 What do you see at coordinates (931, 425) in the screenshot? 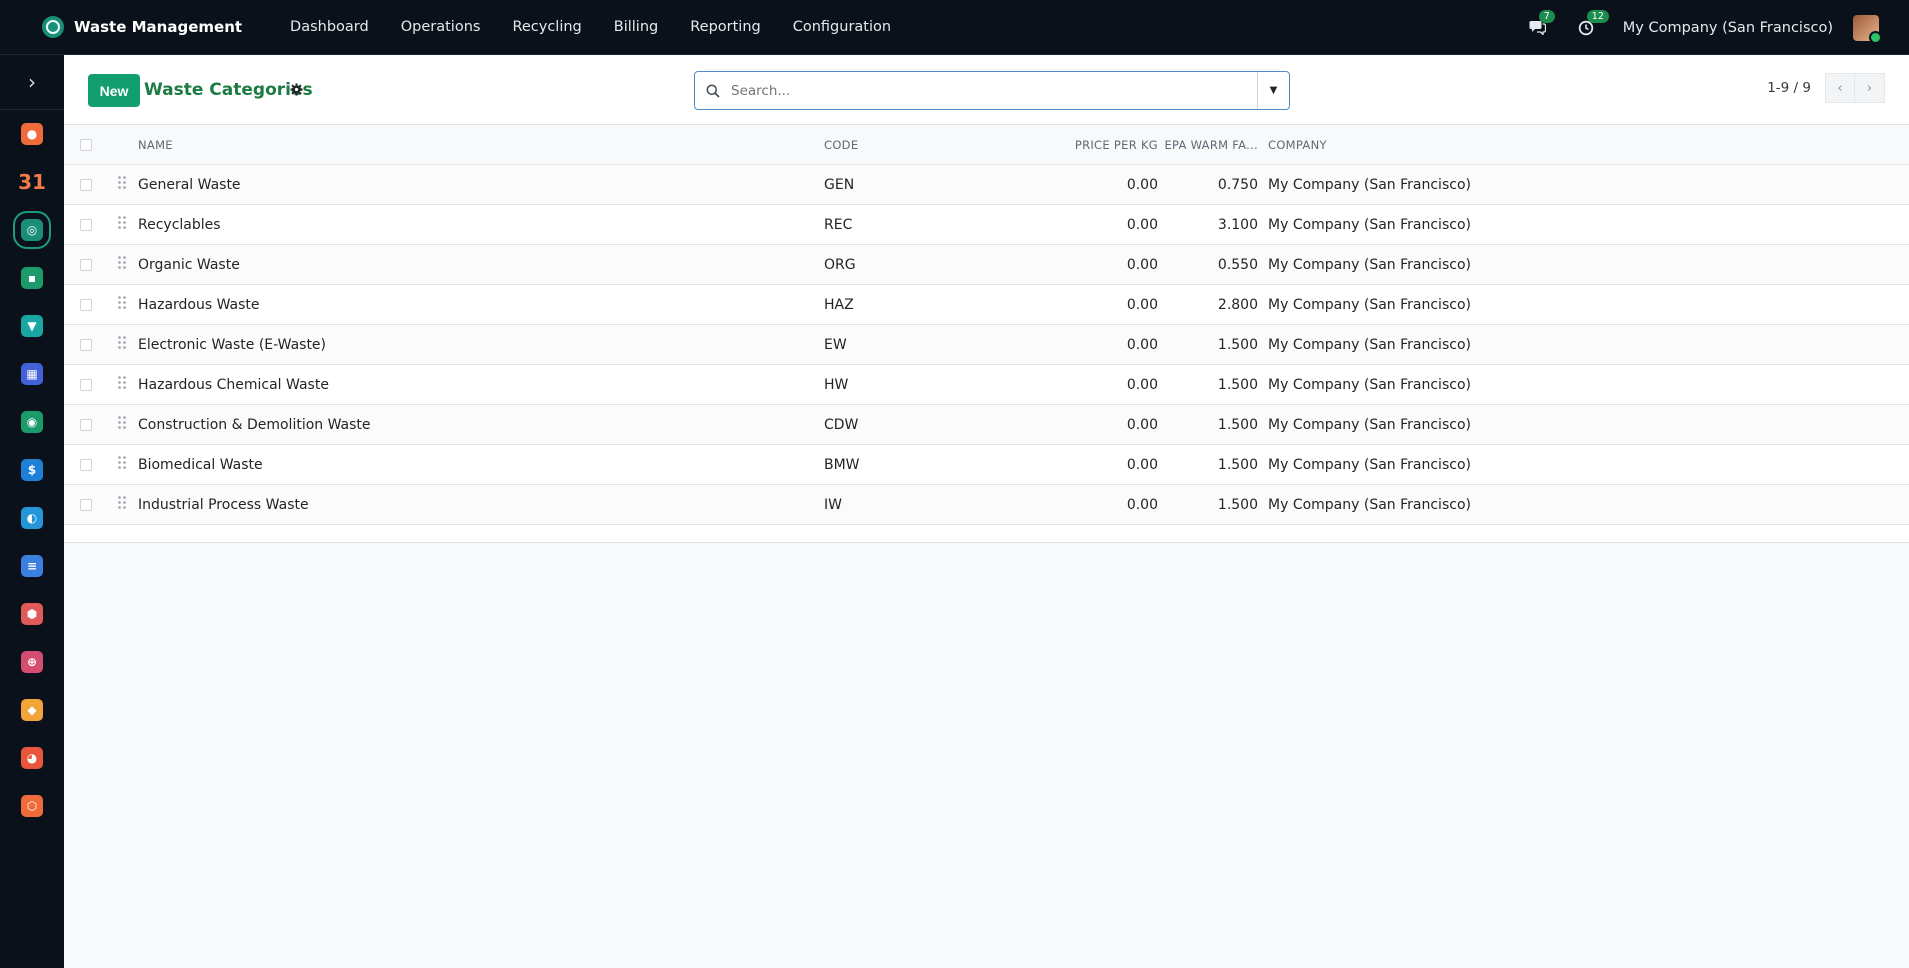
I see `cell-code: CDW` at bounding box center [931, 425].